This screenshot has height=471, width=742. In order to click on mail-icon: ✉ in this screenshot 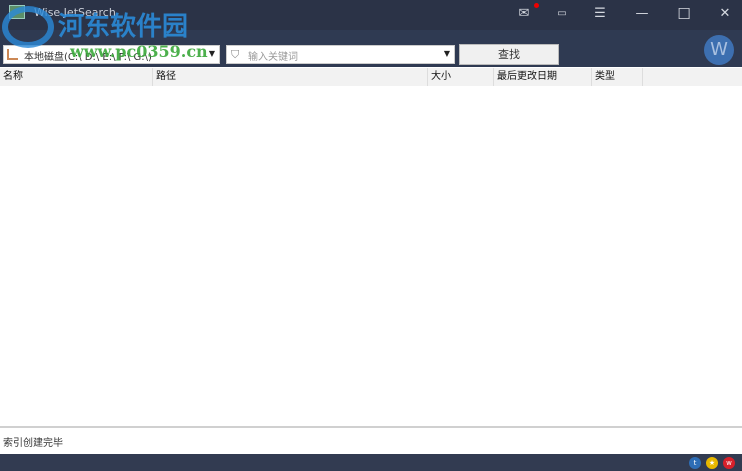, I will do `click(524, 14)`.